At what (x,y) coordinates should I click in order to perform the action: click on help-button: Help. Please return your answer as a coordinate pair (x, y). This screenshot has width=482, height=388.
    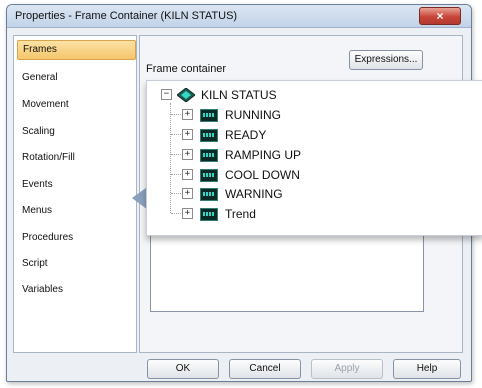
    Looking at the image, I should click on (427, 369).